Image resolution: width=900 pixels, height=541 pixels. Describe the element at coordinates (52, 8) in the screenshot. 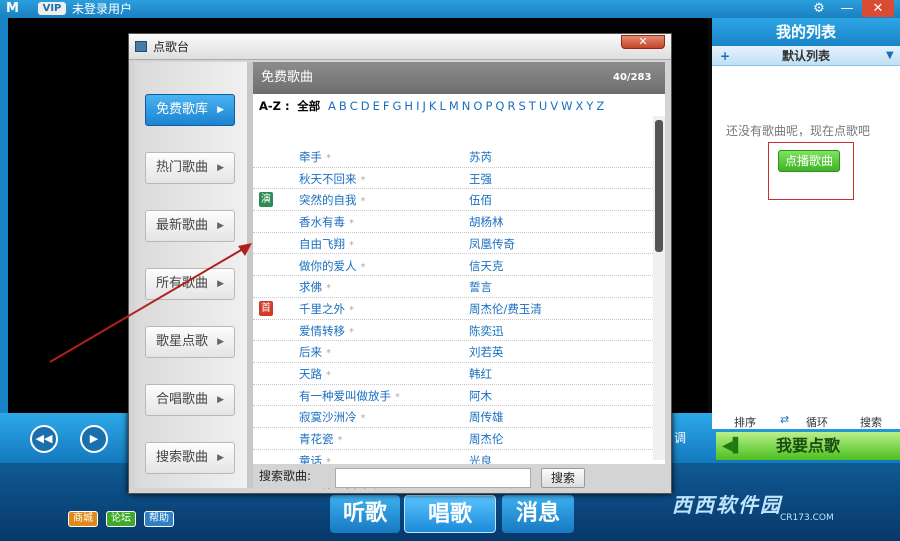

I see `vip-badge: VIP` at that location.